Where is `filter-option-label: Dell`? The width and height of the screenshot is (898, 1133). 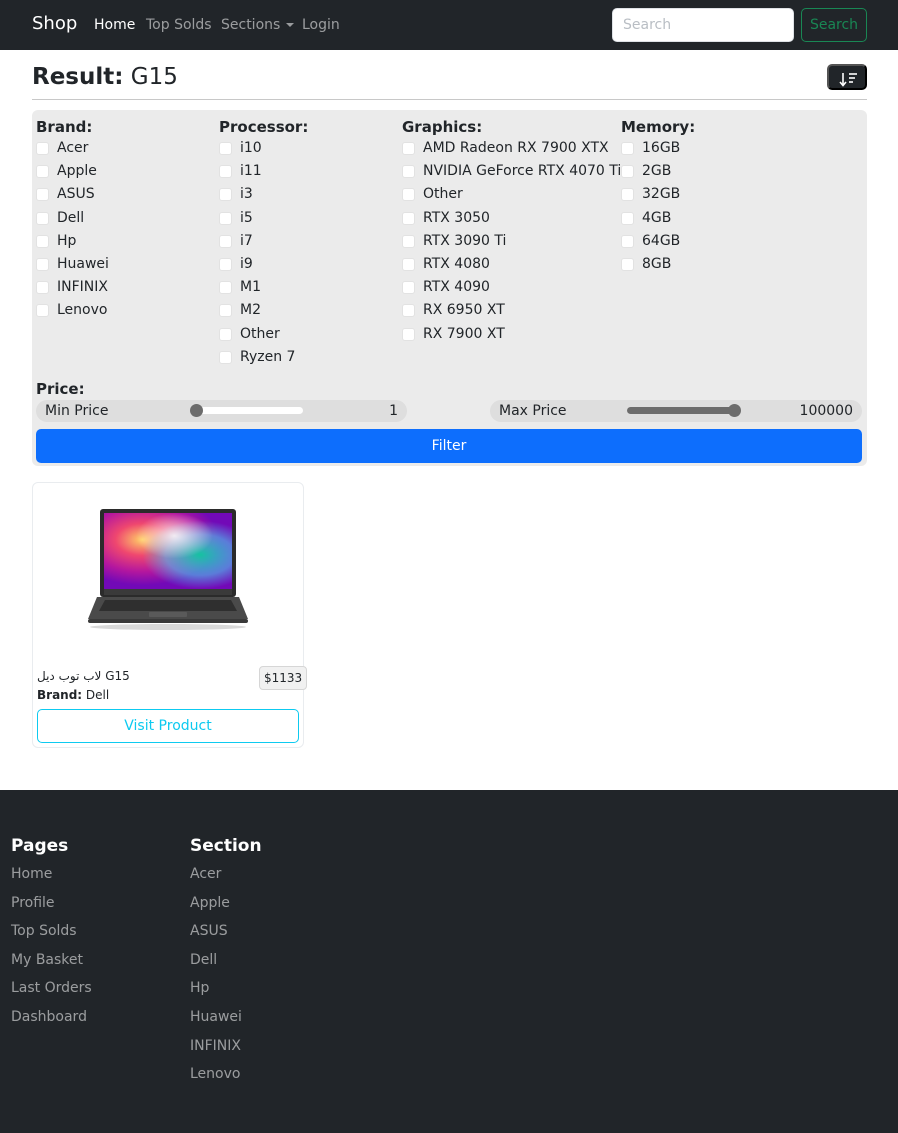
filter-option-label: Dell is located at coordinates (71, 217).